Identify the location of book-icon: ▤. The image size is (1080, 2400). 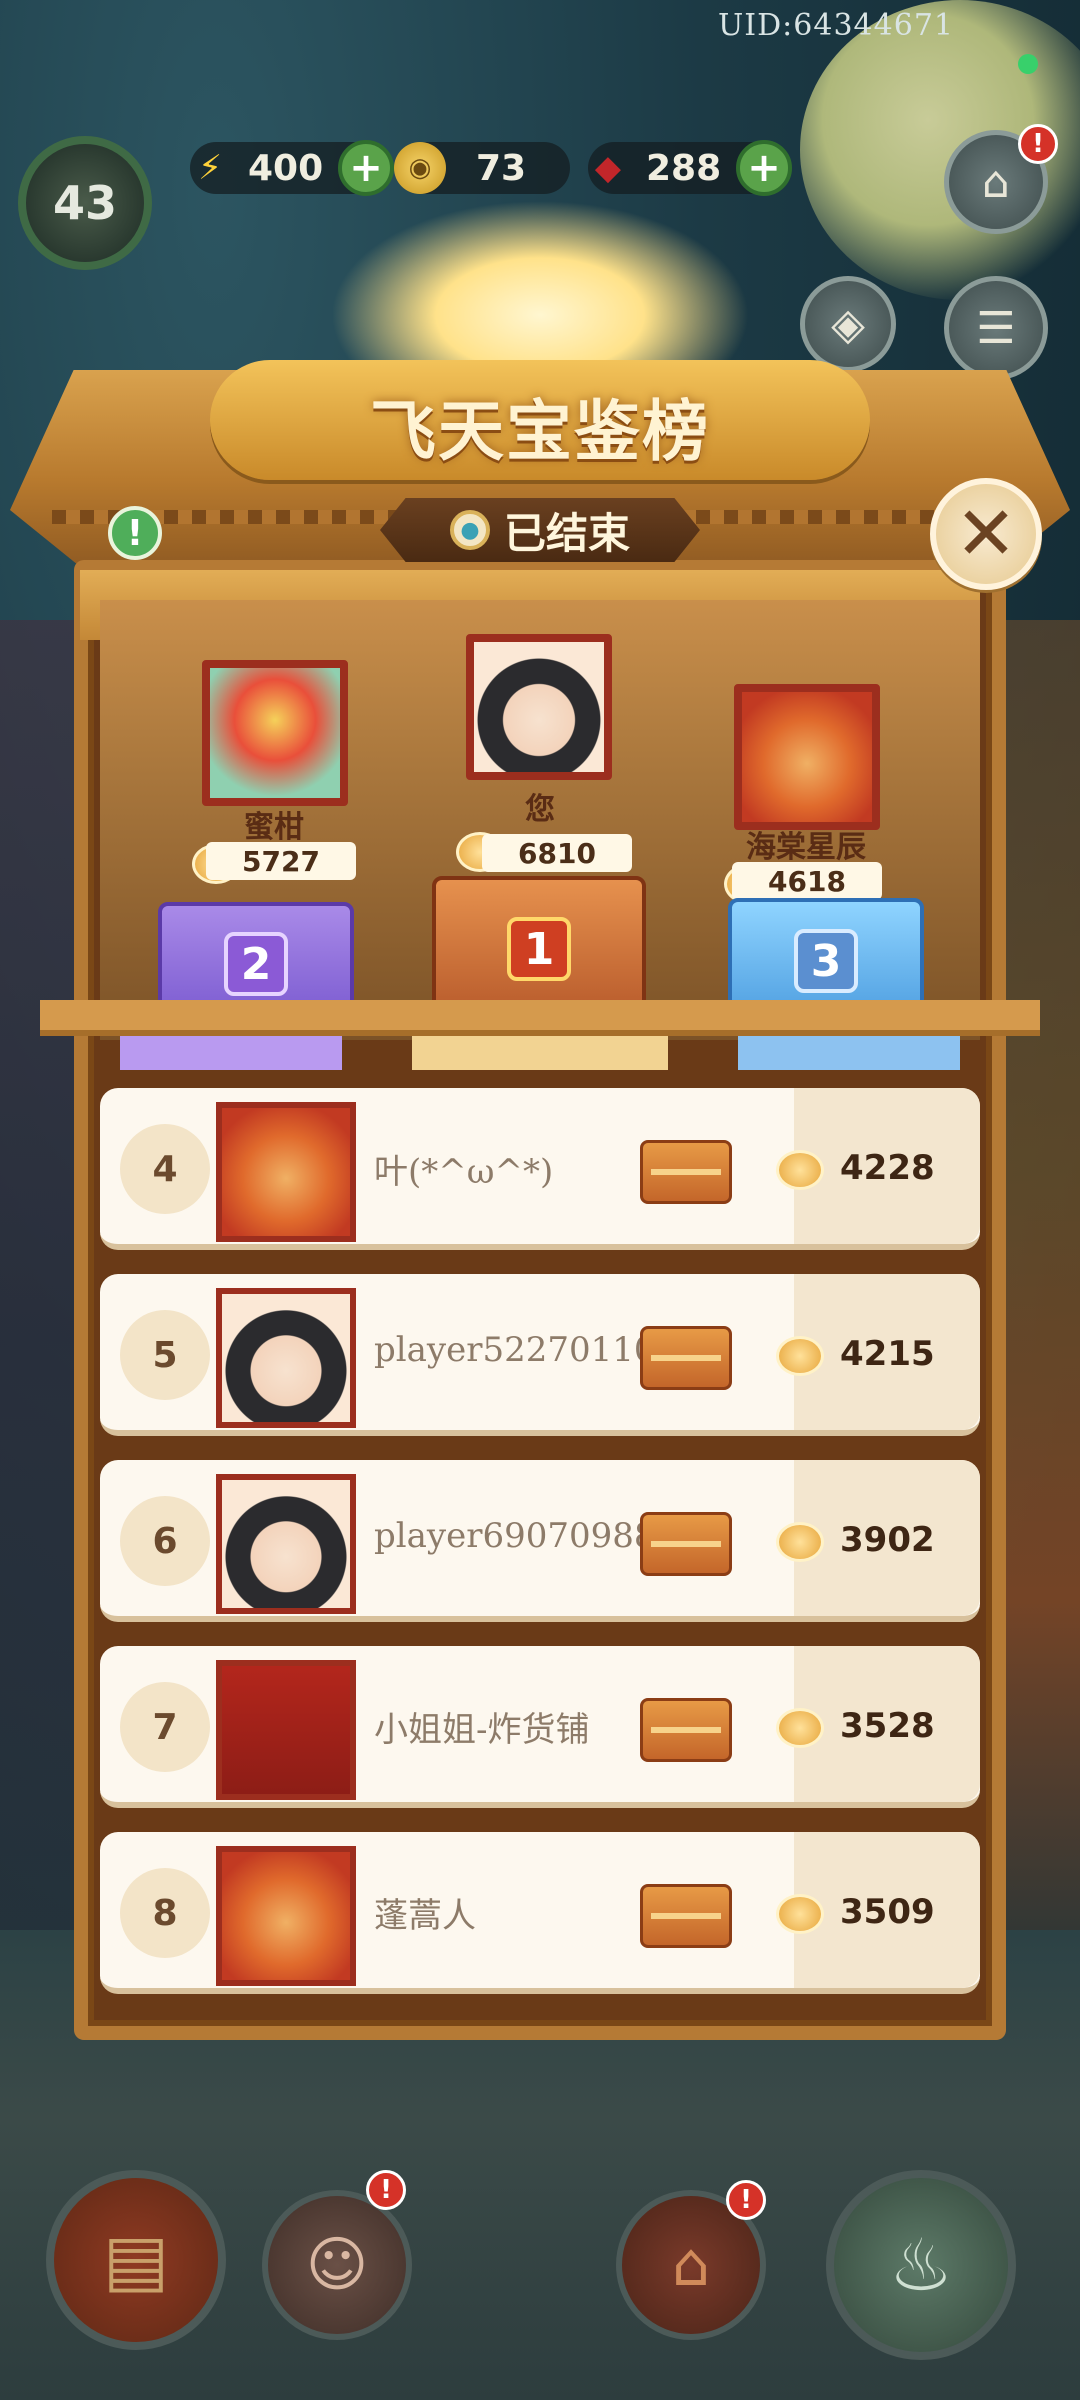
(136, 2260).